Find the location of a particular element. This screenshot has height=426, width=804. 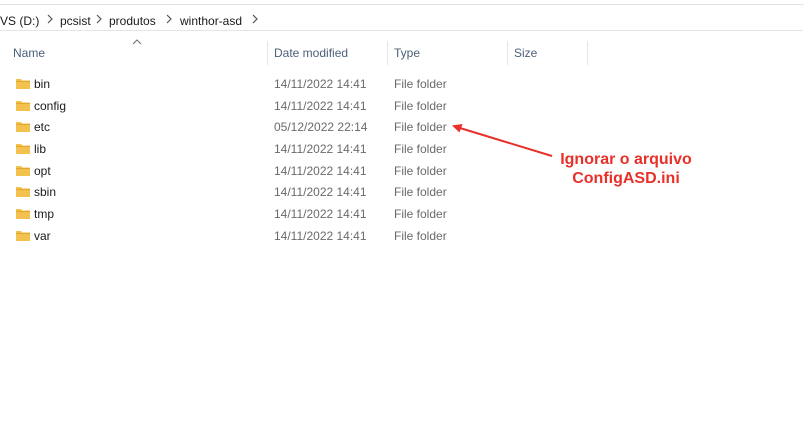

file-date-modified: 05/12/2022 22:14 is located at coordinates (321, 127).